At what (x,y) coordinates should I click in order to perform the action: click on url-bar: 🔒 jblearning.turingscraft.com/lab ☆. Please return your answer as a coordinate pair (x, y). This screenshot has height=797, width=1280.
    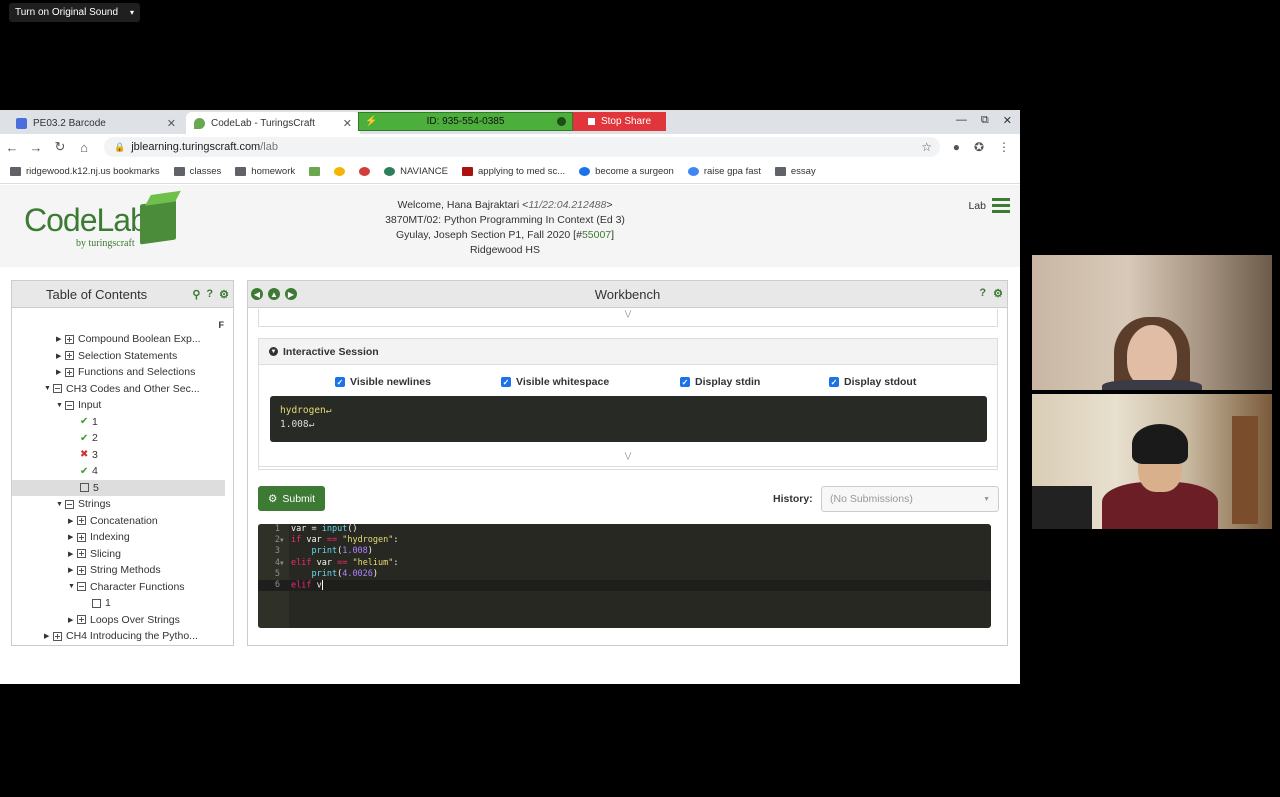
    Looking at the image, I should click on (522, 147).